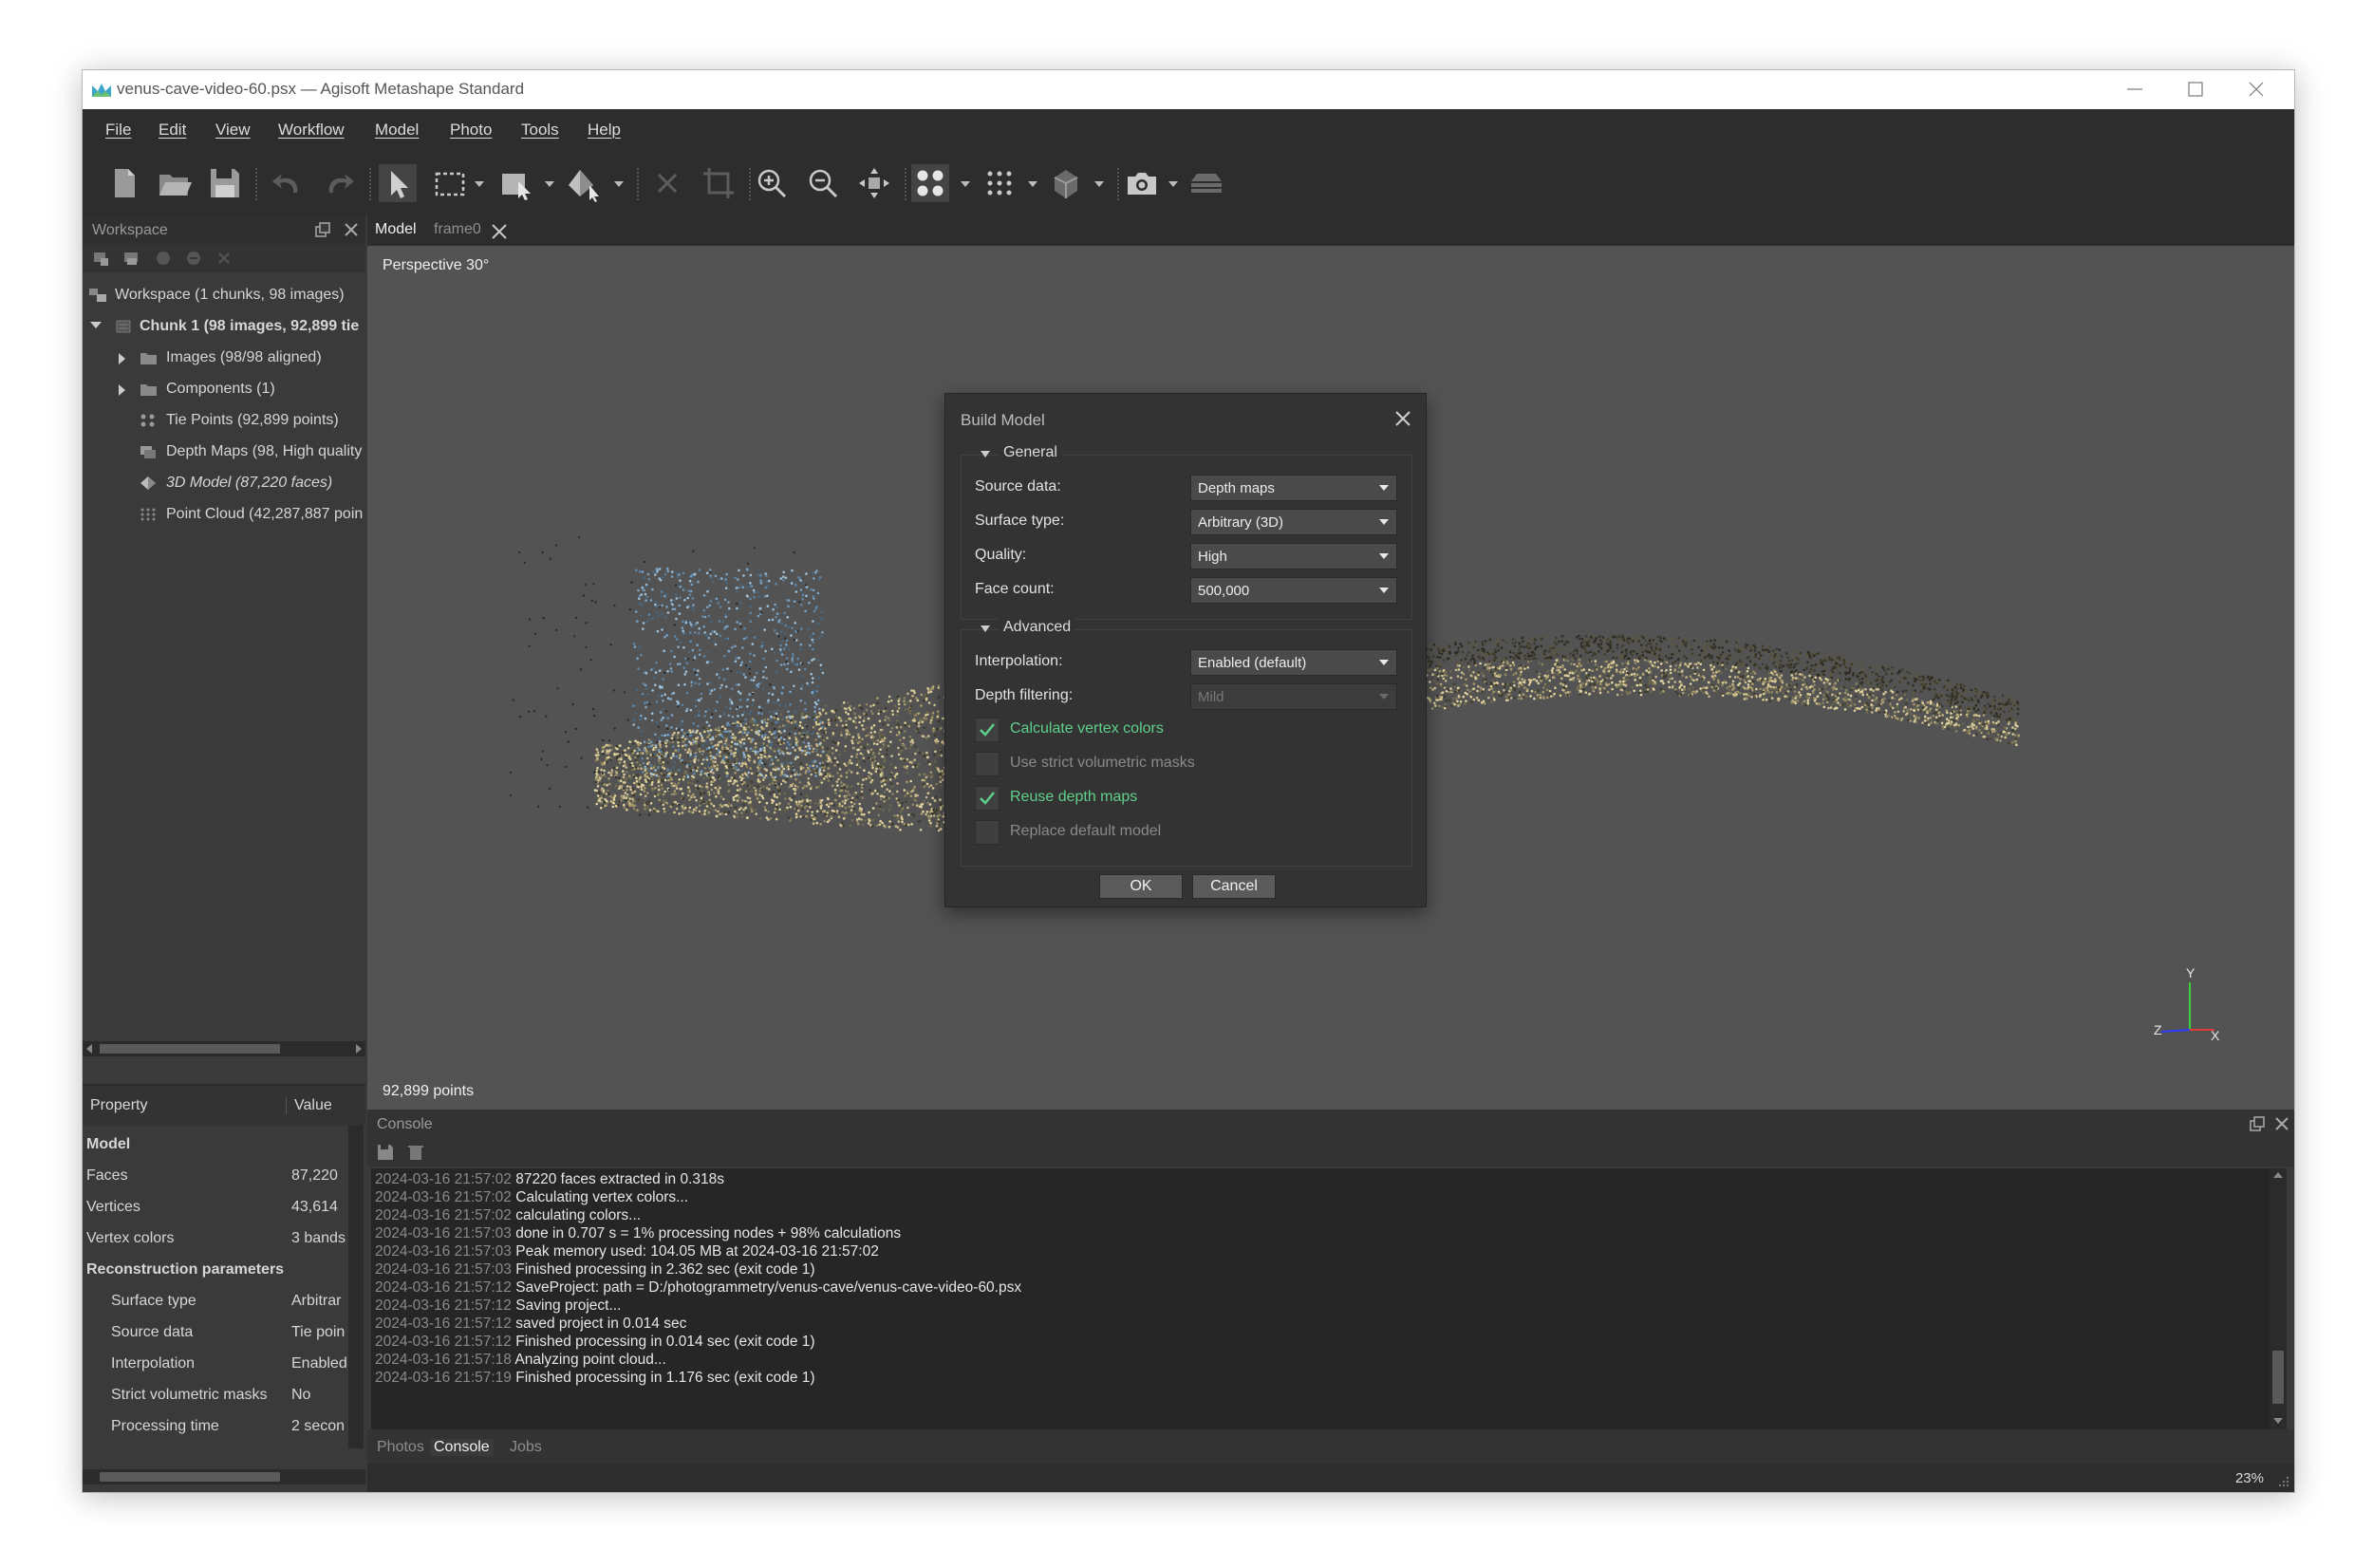  I want to click on menu-tools: Tools, so click(540, 131).